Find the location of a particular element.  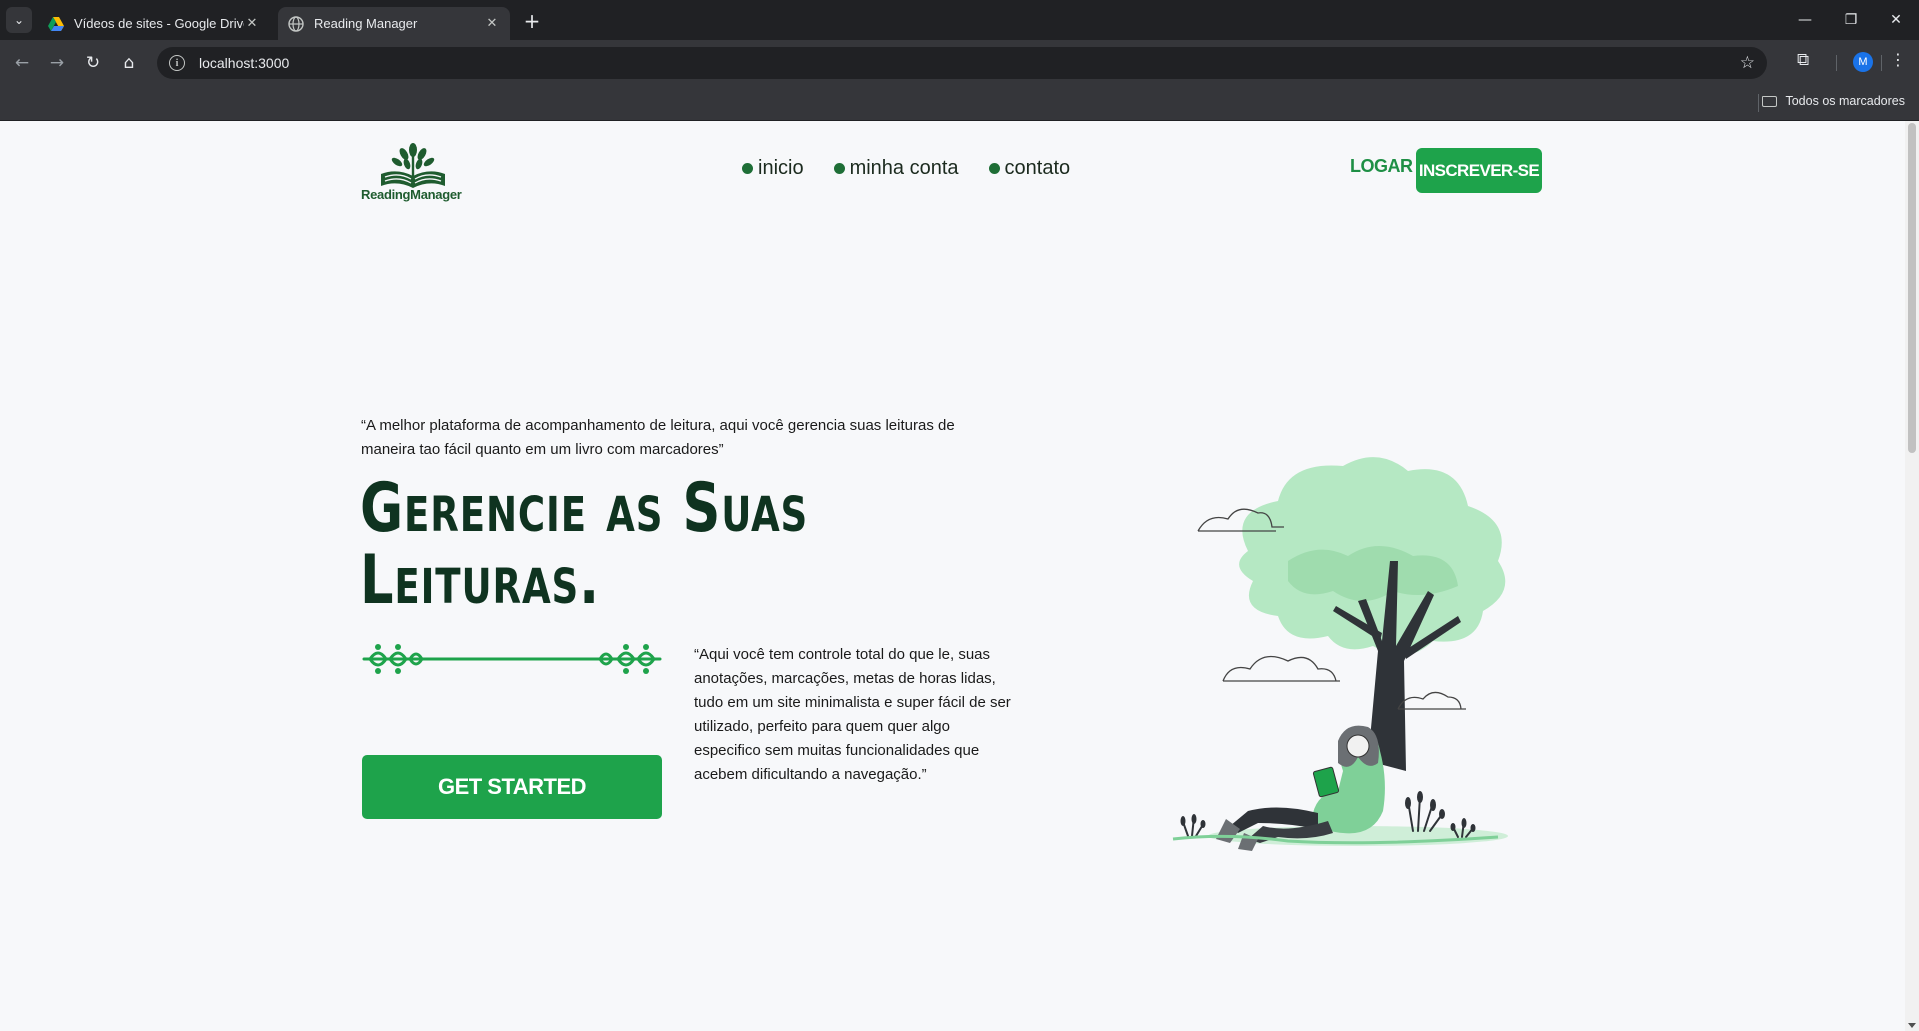

bookmarks-bar: Todos os marcadores is located at coordinates (959, 103).